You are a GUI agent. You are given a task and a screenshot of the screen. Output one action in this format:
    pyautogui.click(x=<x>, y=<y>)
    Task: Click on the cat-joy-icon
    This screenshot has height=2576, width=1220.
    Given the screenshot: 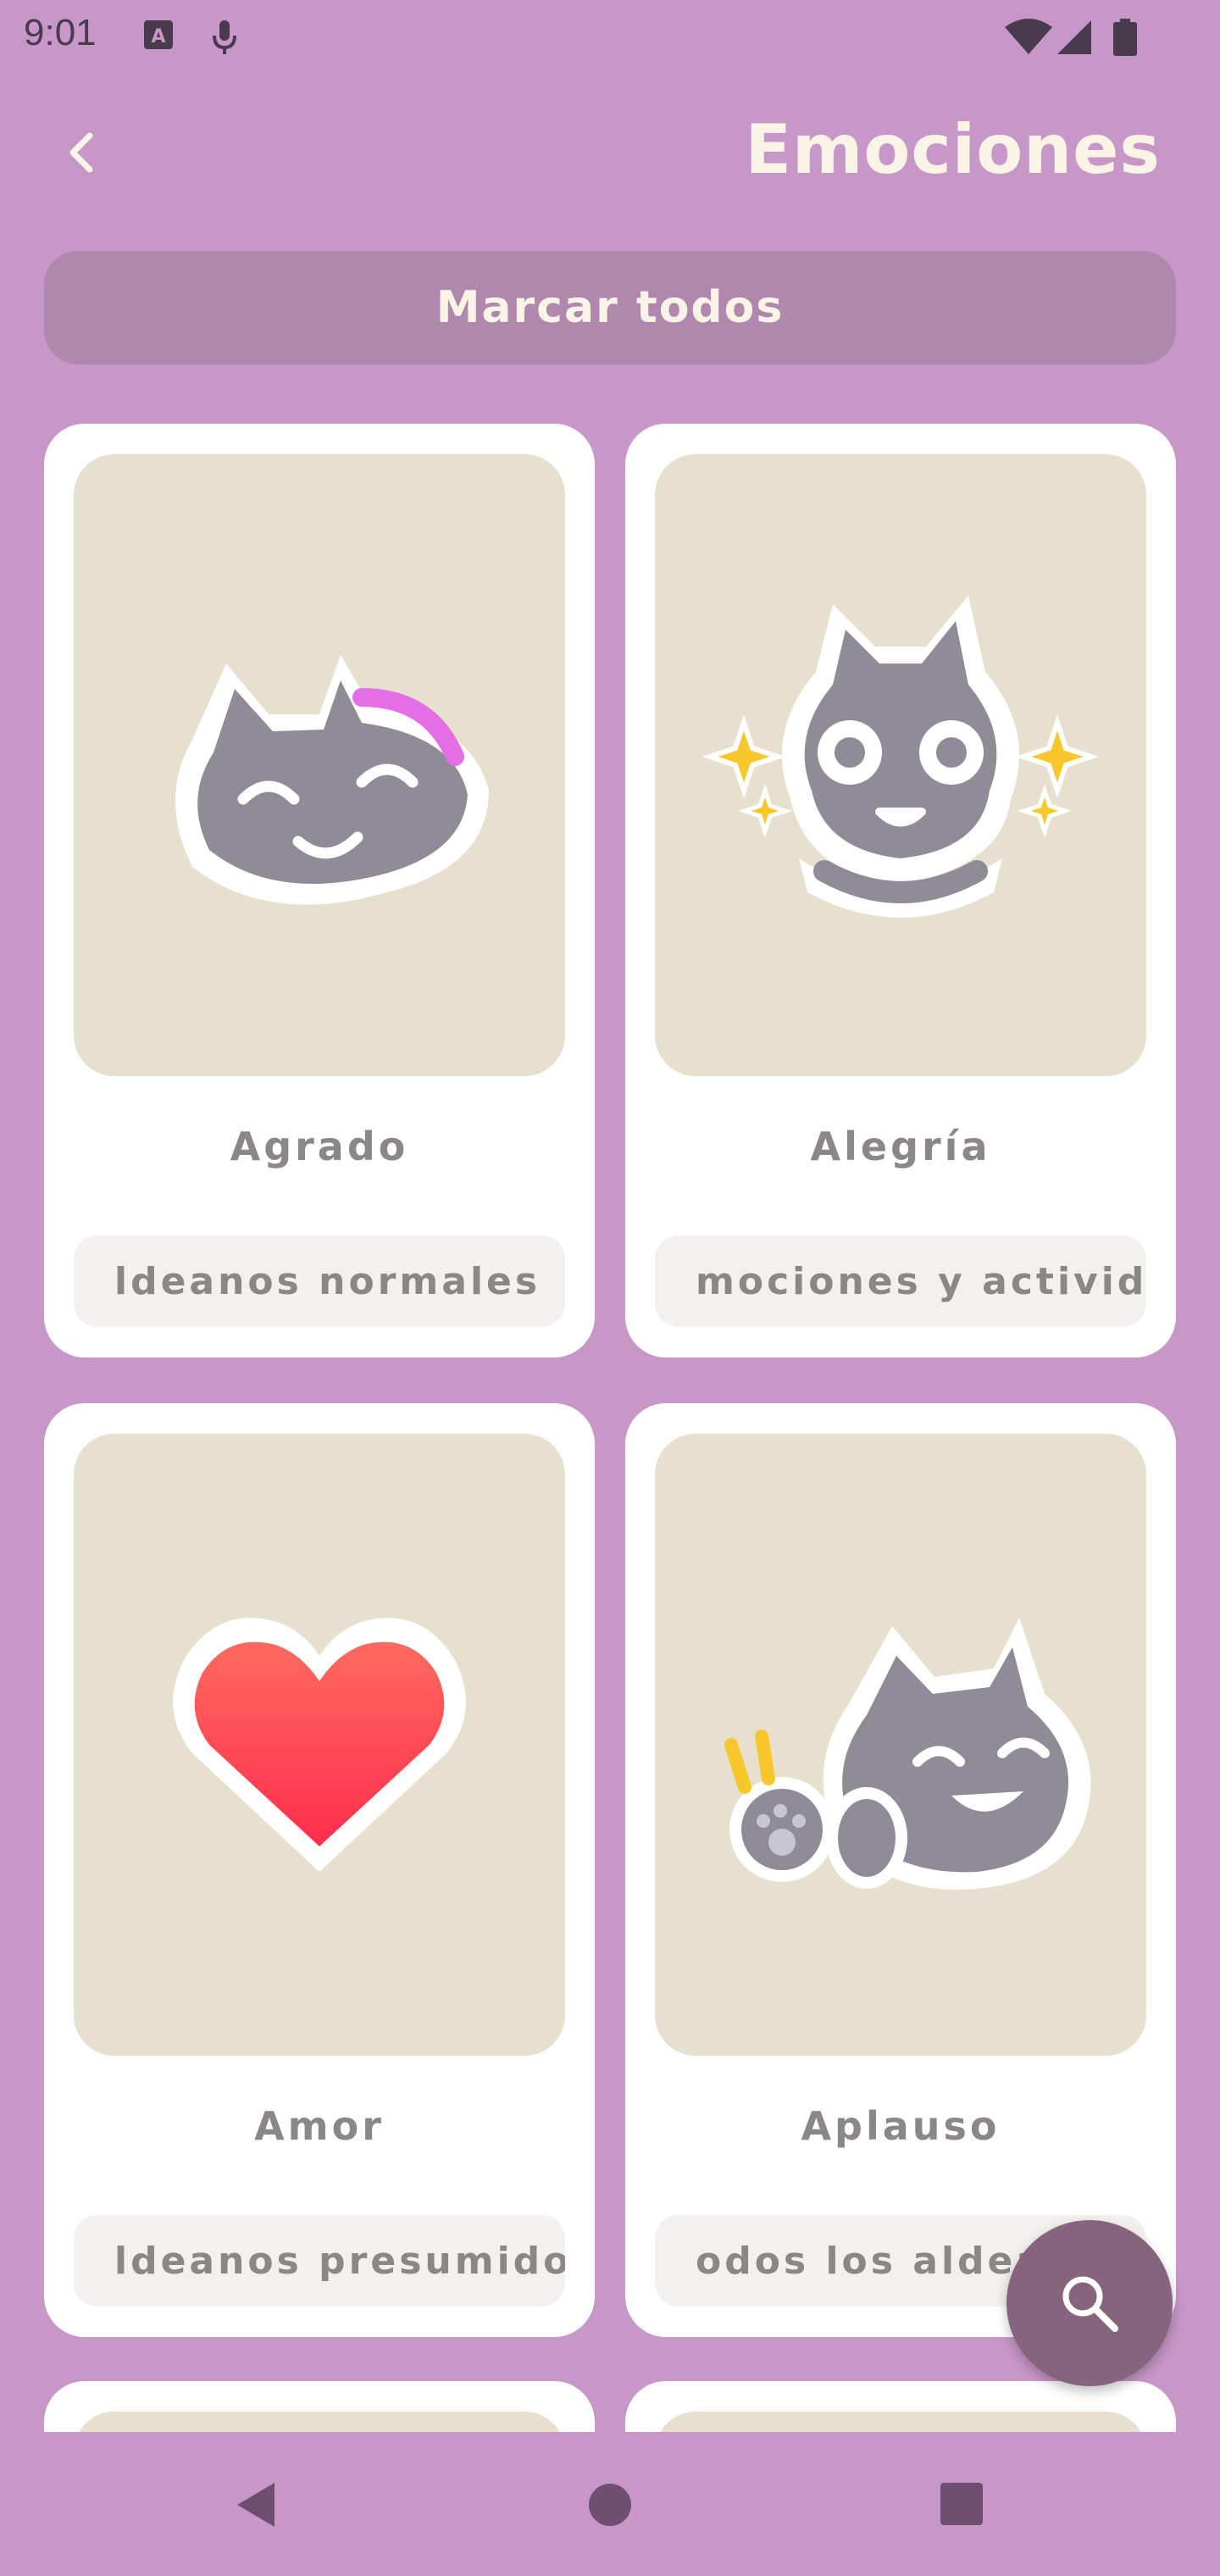 What is the action you would take?
    pyautogui.click(x=901, y=757)
    